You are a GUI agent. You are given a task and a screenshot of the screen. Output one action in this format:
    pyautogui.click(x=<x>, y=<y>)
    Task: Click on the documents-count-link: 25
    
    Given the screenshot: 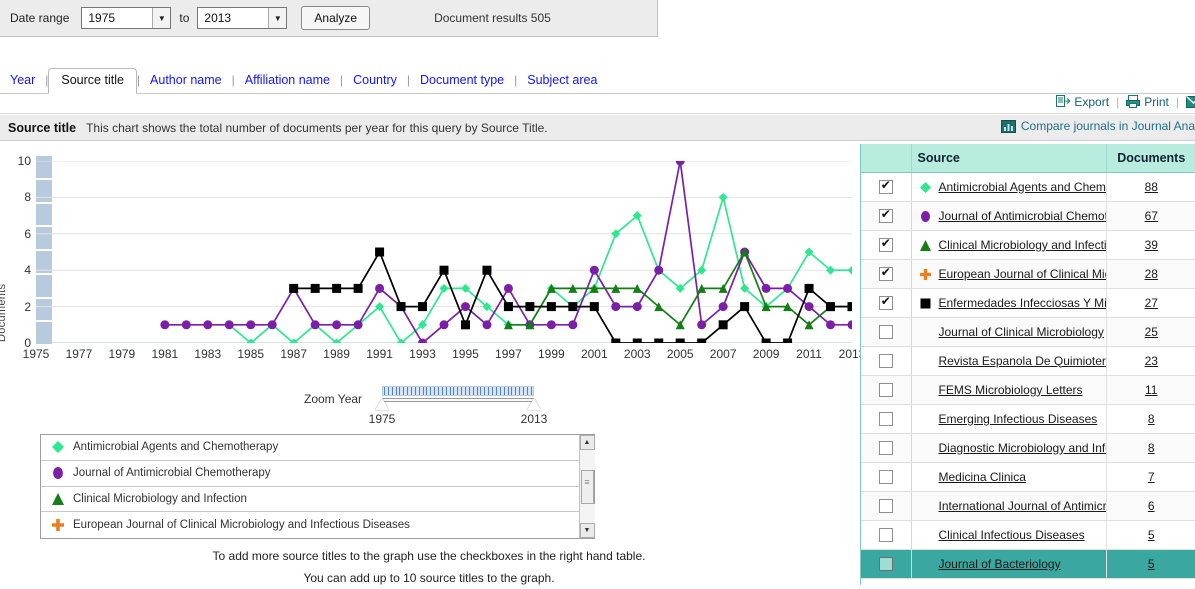 What is the action you would take?
    pyautogui.click(x=1151, y=332)
    